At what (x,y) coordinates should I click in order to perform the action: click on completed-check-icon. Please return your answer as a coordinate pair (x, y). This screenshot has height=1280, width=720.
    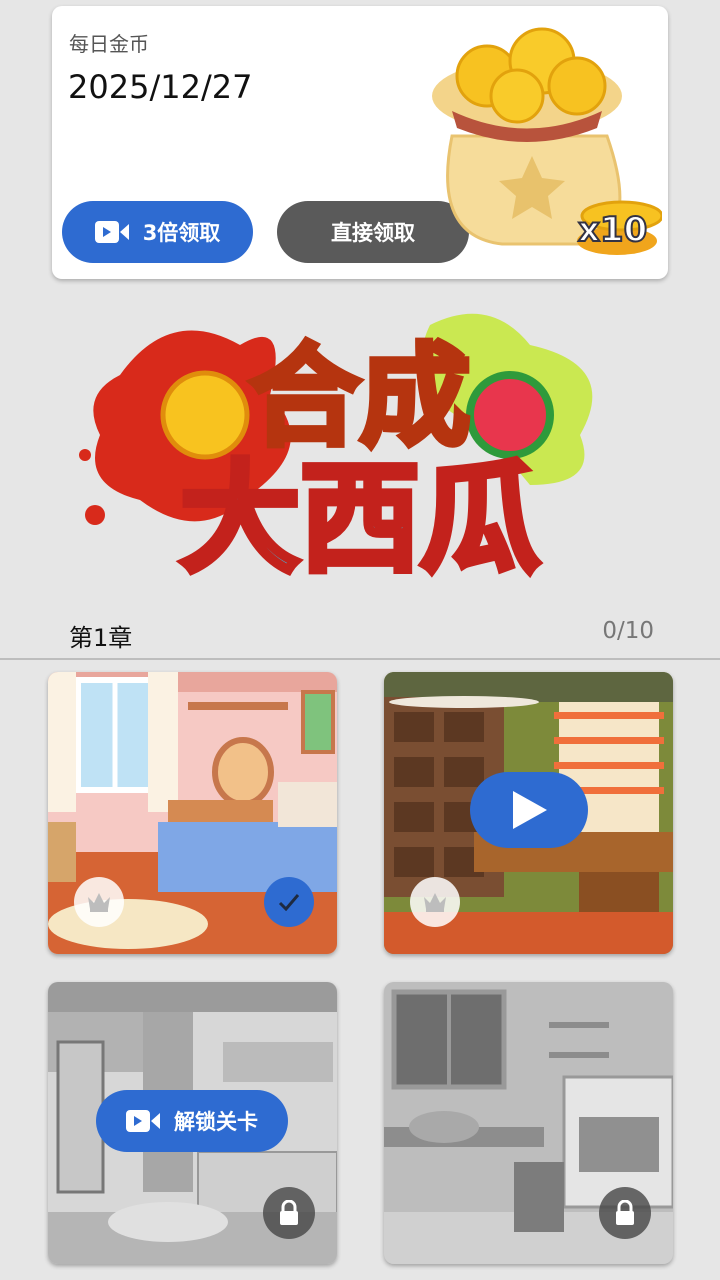
    Looking at the image, I should click on (289, 902).